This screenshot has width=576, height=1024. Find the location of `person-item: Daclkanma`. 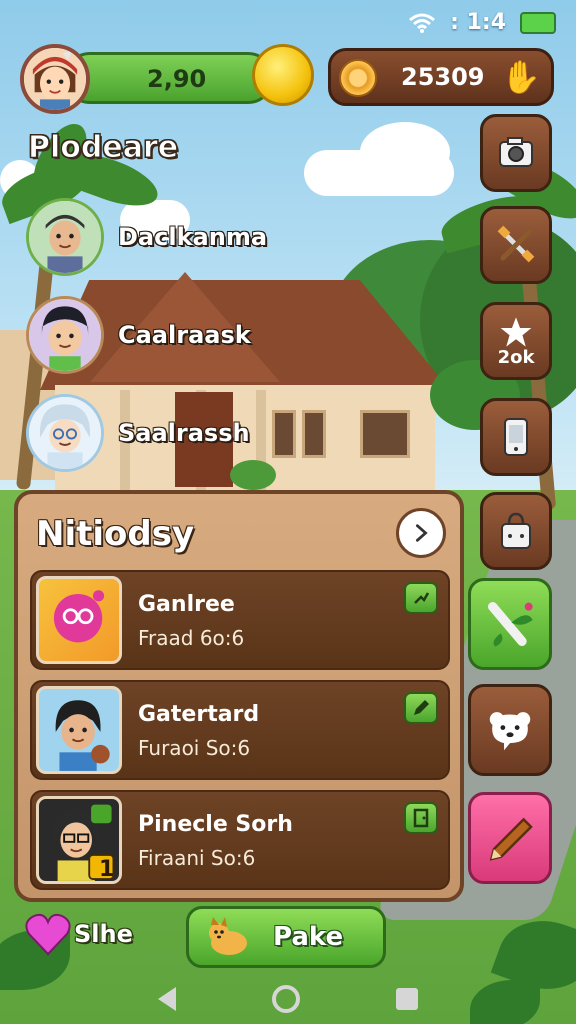

person-item: Daclkanma is located at coordinates (146, 237).